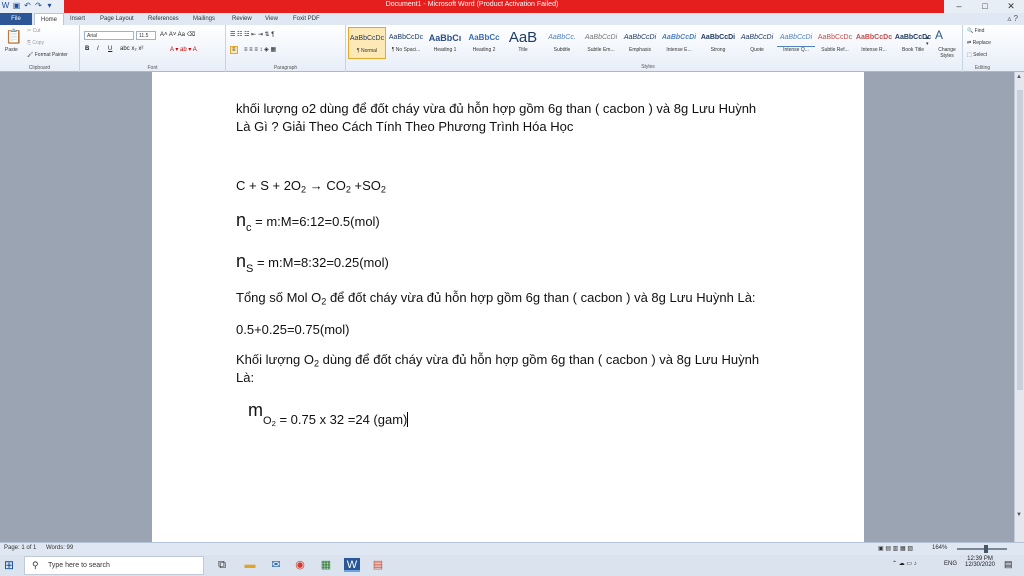 Image resolution: width=1024 pixels, height=576 pixels. I want to click on input-language: ENG, so click(950, 564).